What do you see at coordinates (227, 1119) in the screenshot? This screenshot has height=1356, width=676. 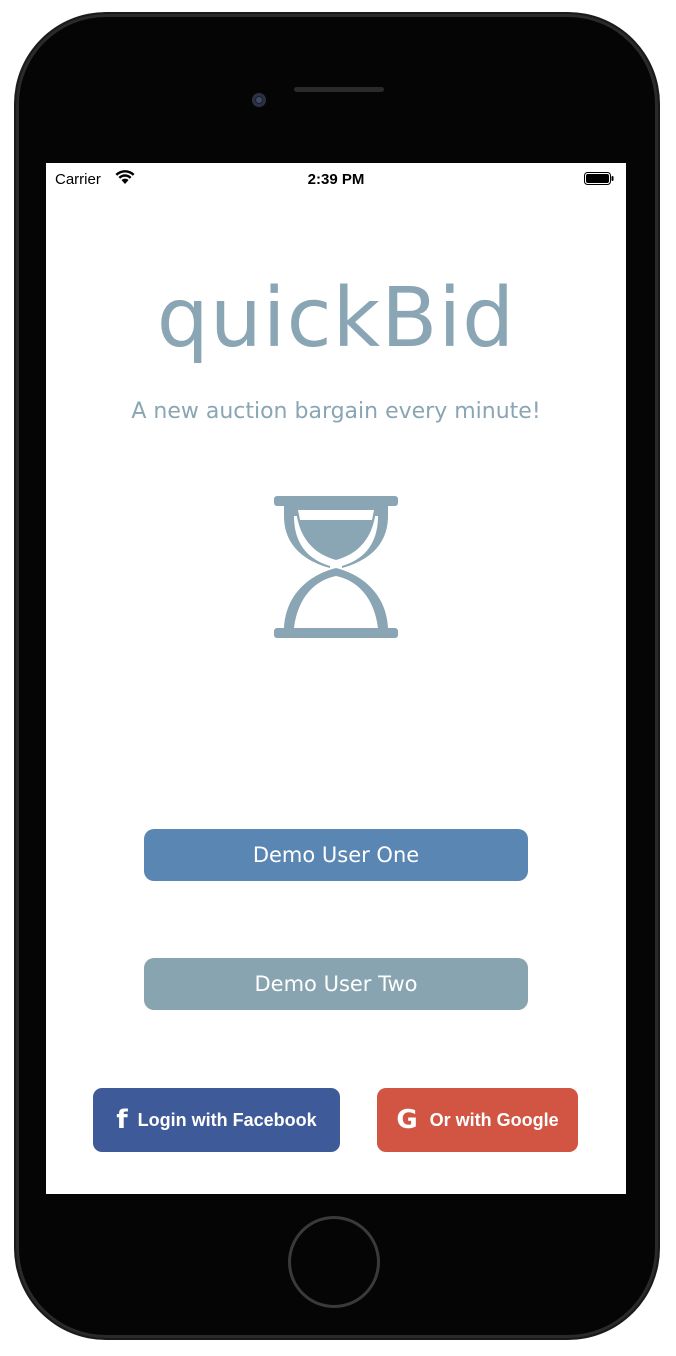 I see `facebook-button-label: Login with Facebook` at bounding box center [227, 1119].